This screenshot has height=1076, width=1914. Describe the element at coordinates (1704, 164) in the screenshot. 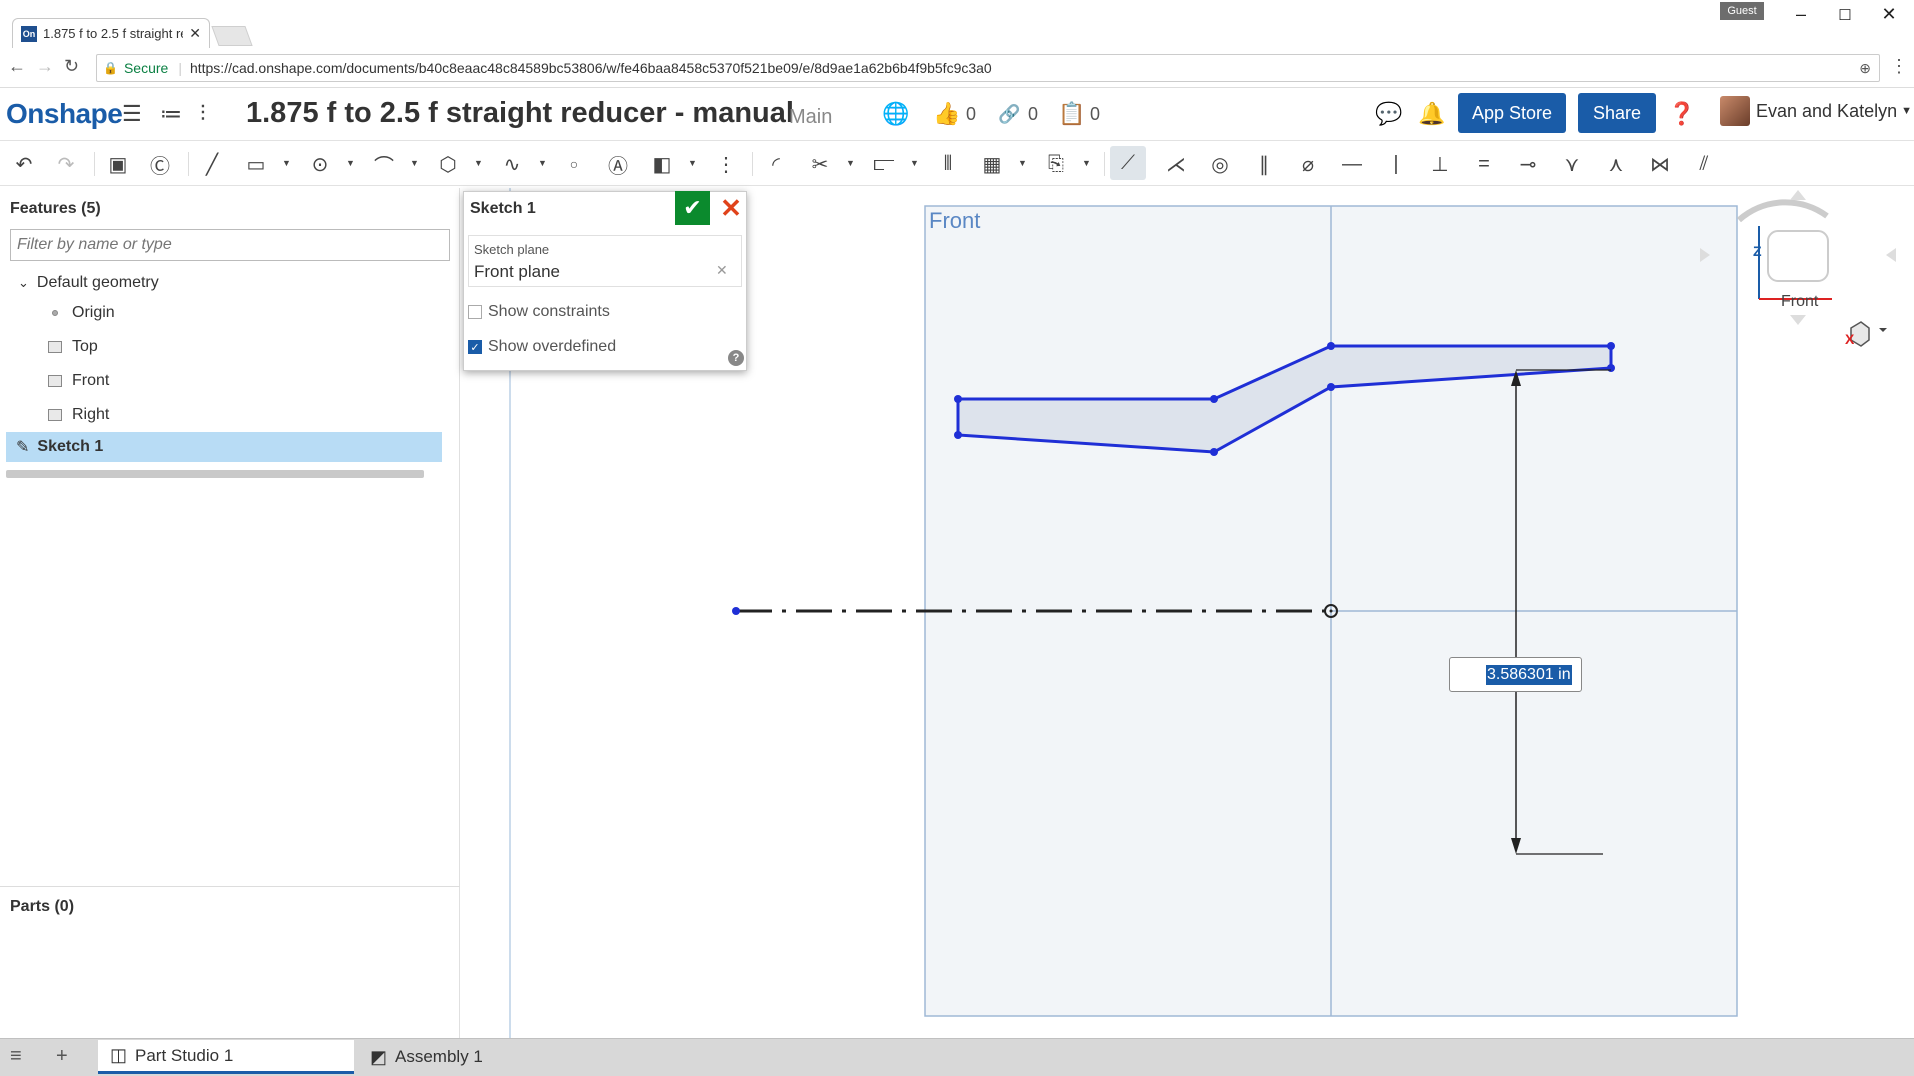

I see `fix-icon: ⫽` at that location.